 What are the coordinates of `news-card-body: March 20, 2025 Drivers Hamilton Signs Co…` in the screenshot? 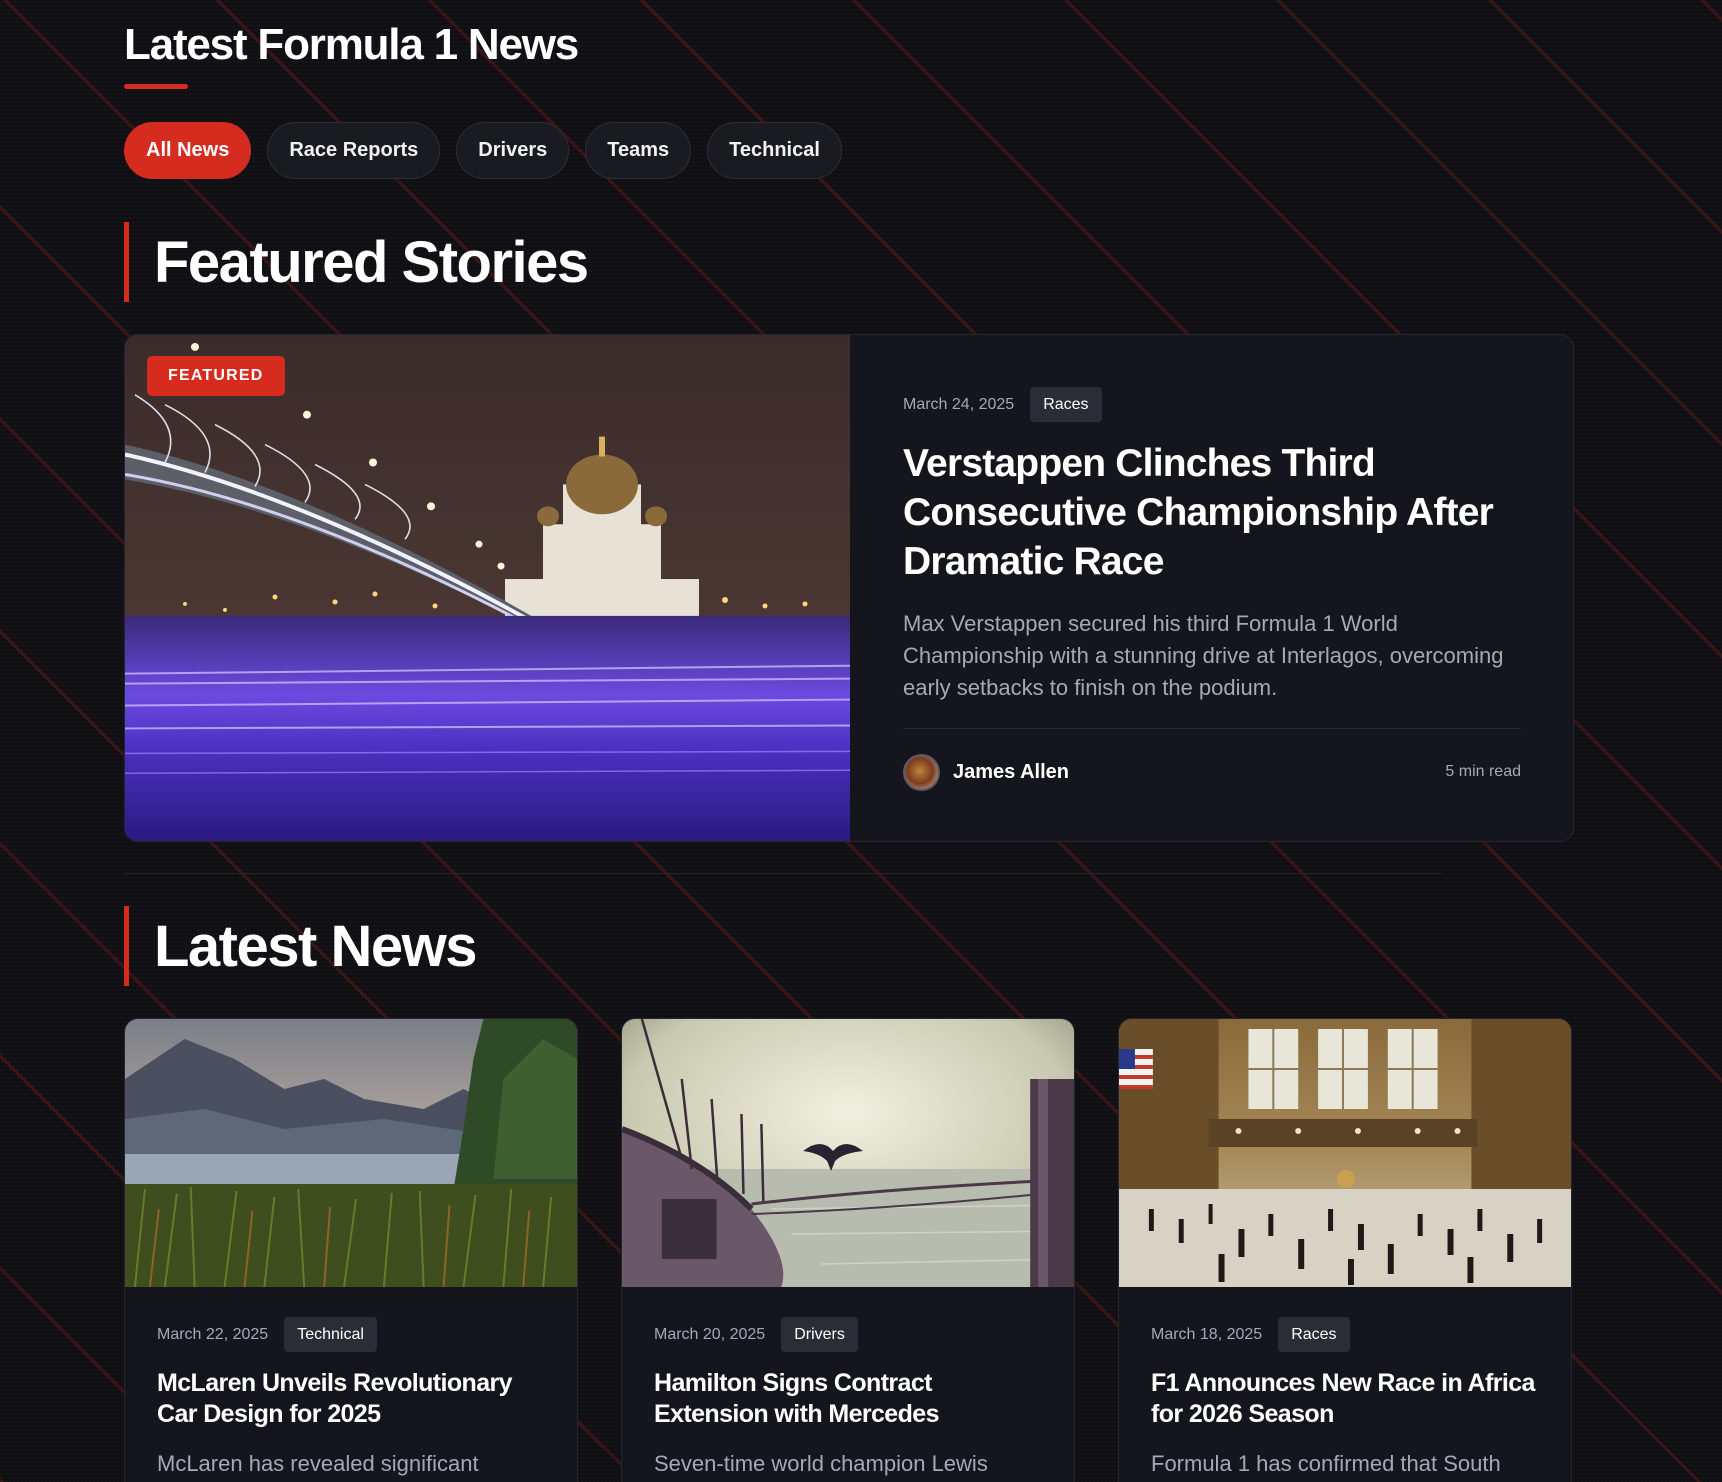 It's located at (848, 1383).